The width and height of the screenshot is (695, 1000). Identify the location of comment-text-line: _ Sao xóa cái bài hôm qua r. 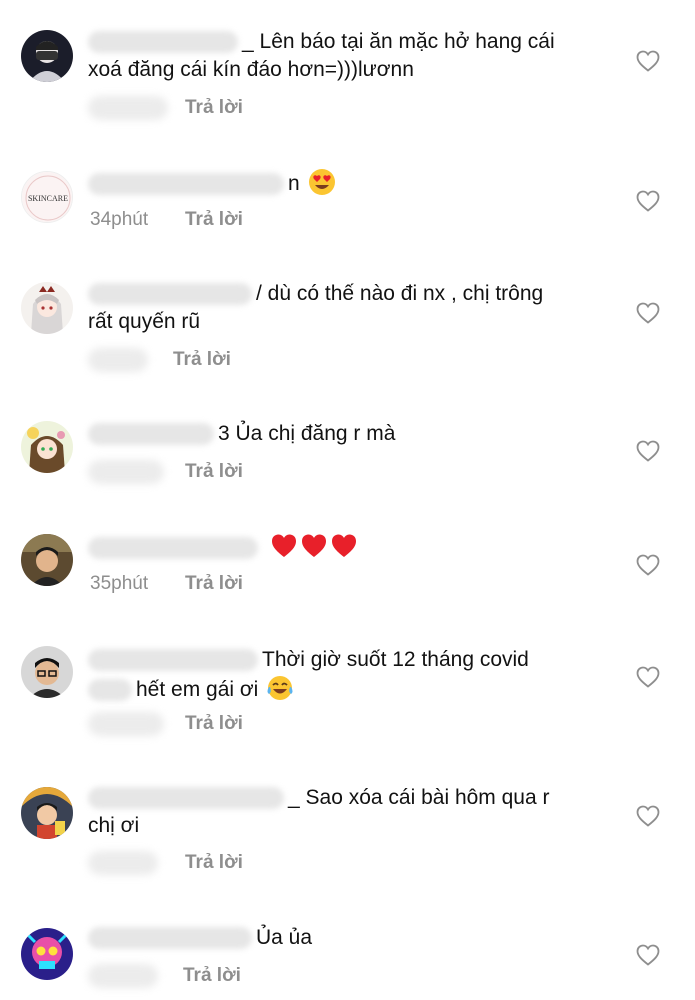
(319, 798).